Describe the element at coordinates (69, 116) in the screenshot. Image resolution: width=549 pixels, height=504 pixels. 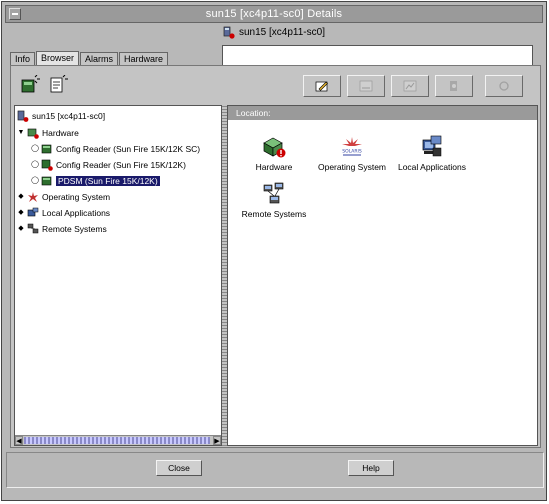
I see `tree-root-label: sun15 [xc4p11-sc0]` at that location.